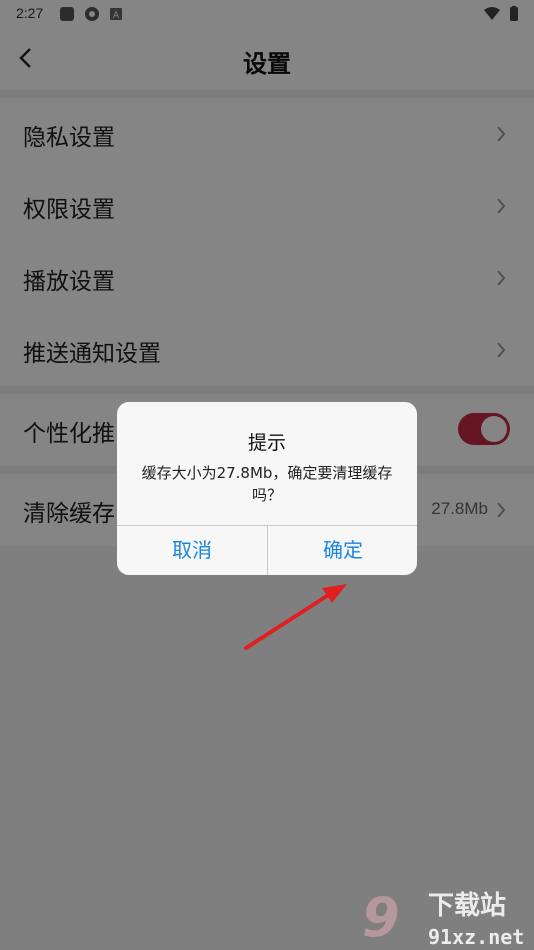 This screenshot has width=534, height=950. I want to click on site-watermark-logo: 9 下载站 91xz.net, so click(443, 917).